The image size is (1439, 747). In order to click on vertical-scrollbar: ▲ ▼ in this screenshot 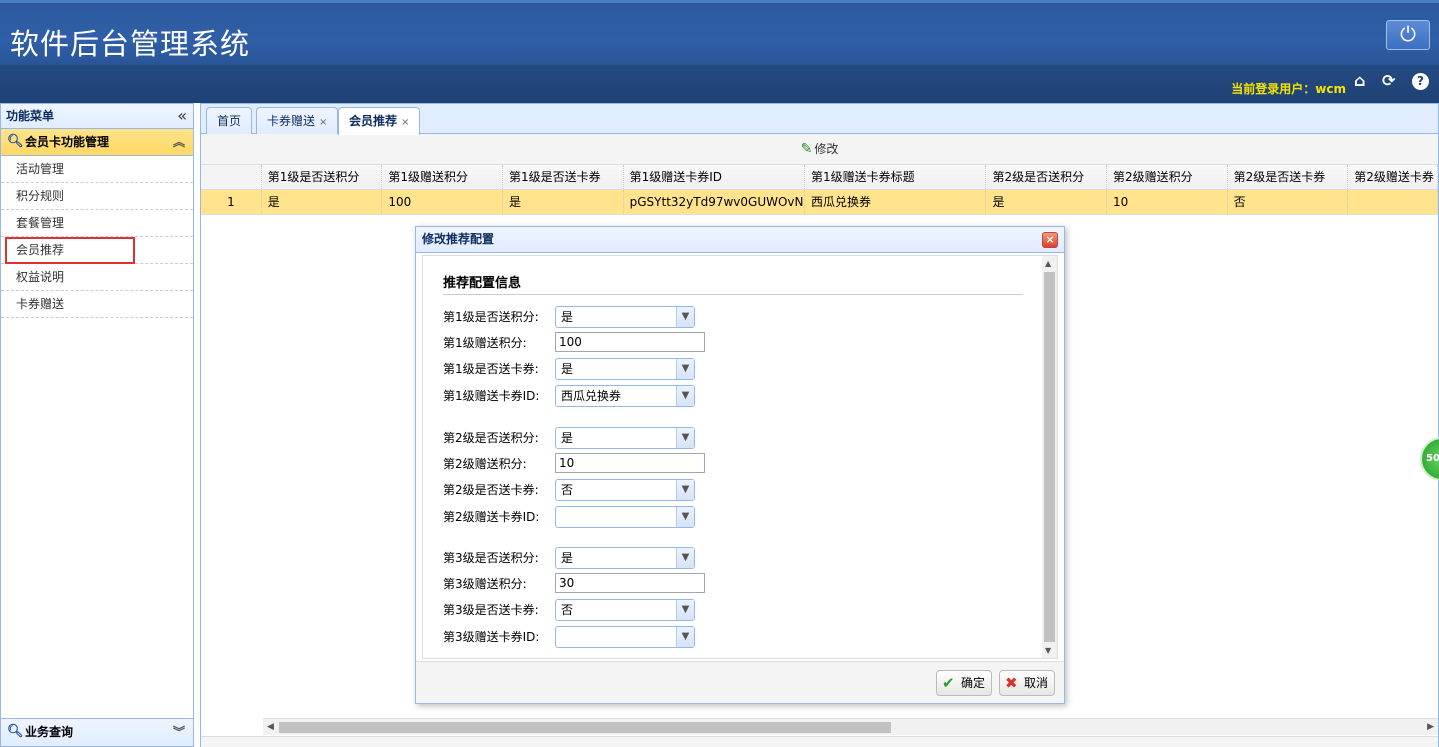, I will do `click(1049, 457)`.